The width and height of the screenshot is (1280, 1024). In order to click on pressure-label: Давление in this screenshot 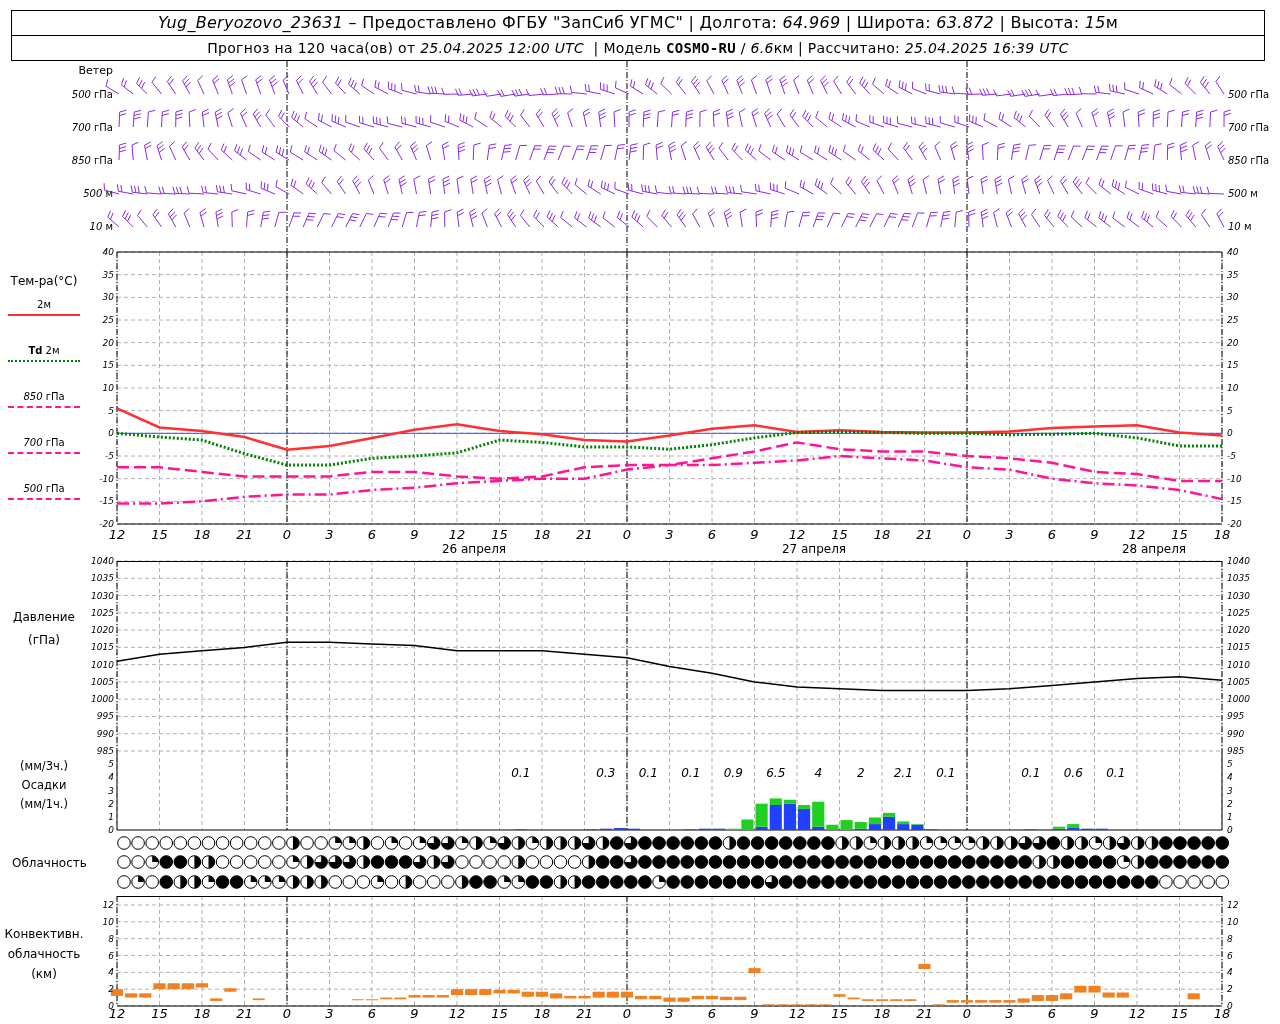, I will do `click(44, 617)`.